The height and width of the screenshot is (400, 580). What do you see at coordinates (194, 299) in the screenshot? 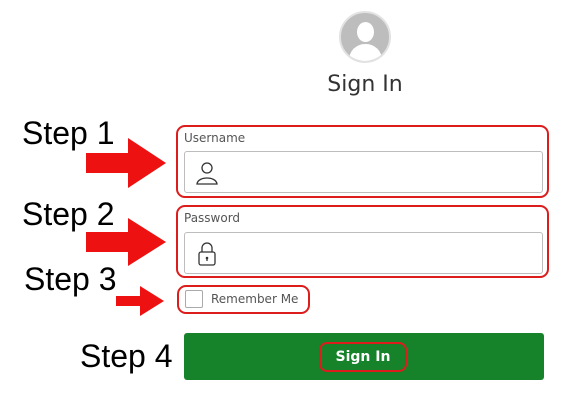
I see `remember-checkbox` at bounding box center [194, 299].